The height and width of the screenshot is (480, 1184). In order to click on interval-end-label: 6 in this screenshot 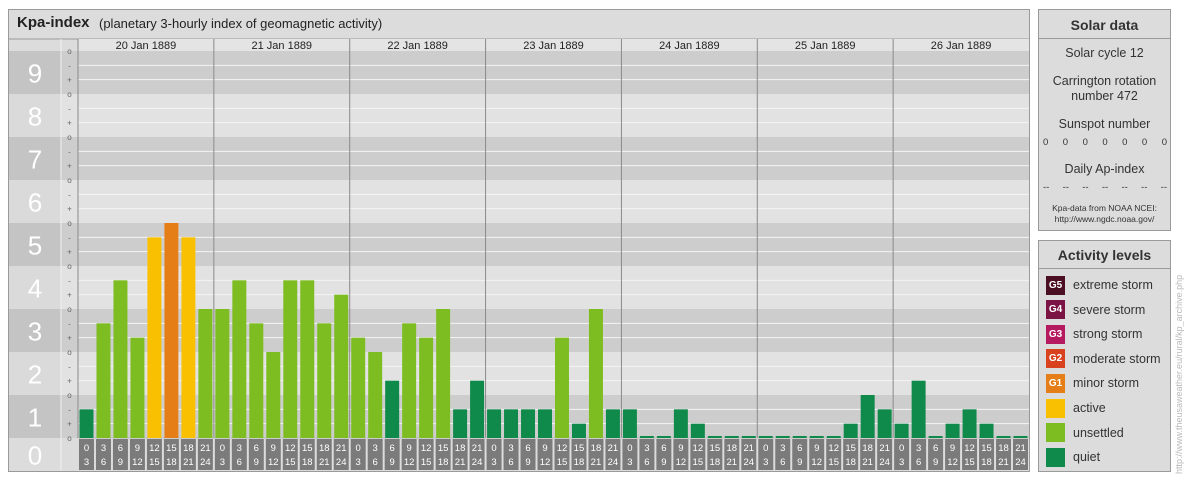, I will do `click(782, 462)`.